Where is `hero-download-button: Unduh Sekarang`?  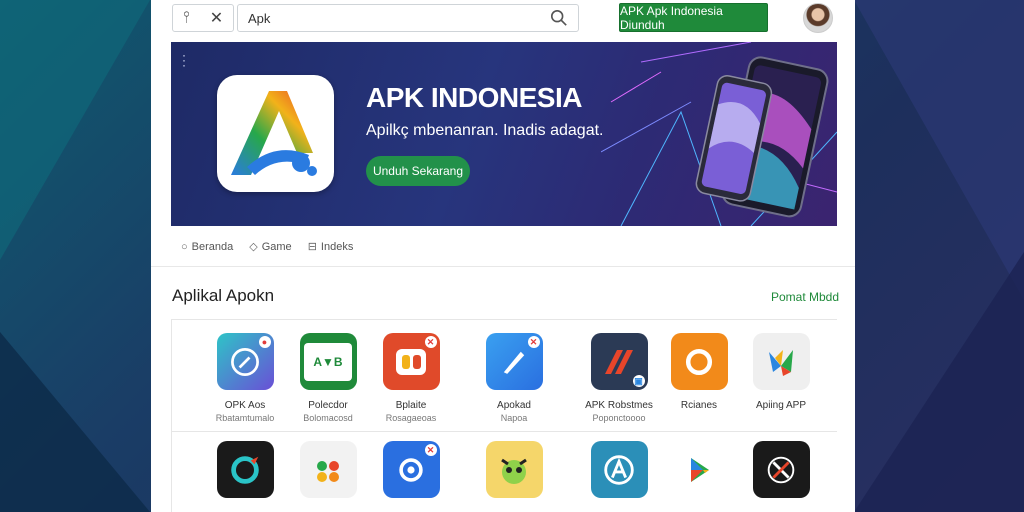 hero-download-button: Unduh Sekarang is located at coordinates (418, 171).